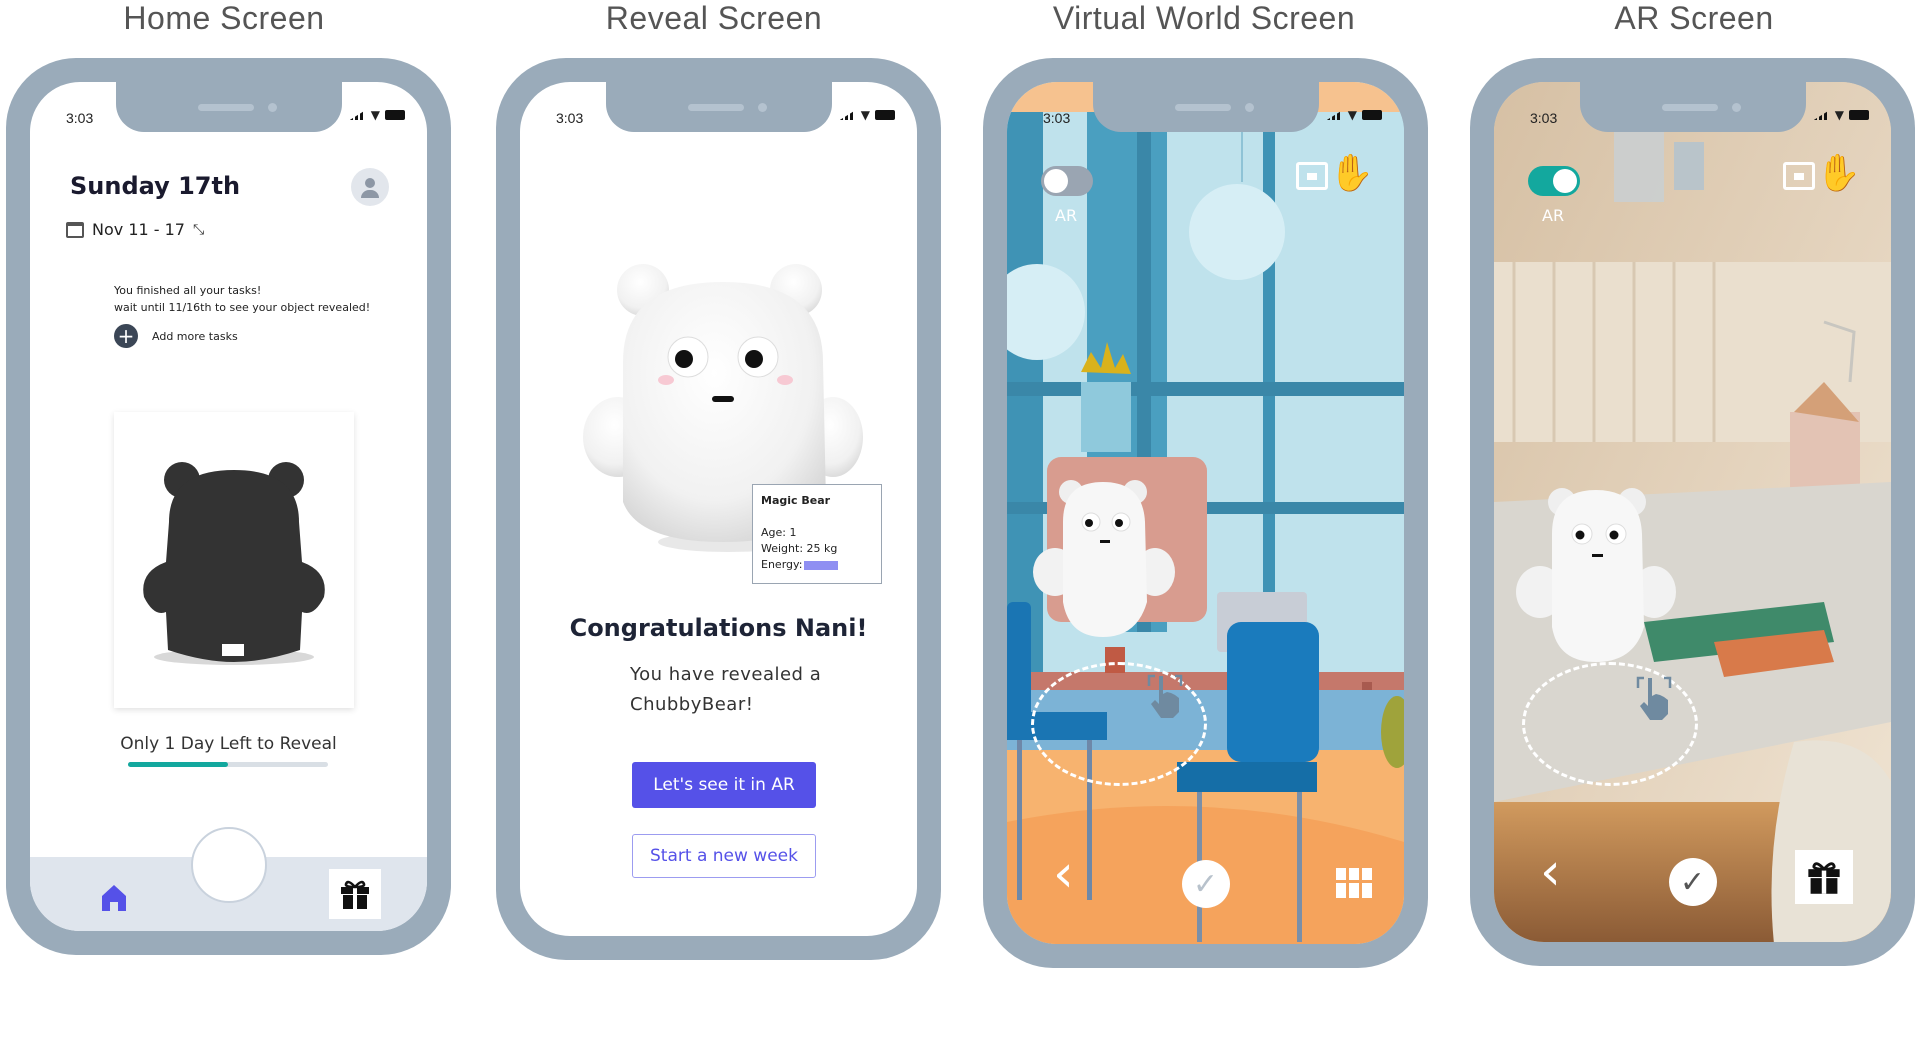 This screenshot has width=1920, height=1046. Describe the element at coordinates (370, 187) in the screenshot. I see `avatar-icon` at that location.